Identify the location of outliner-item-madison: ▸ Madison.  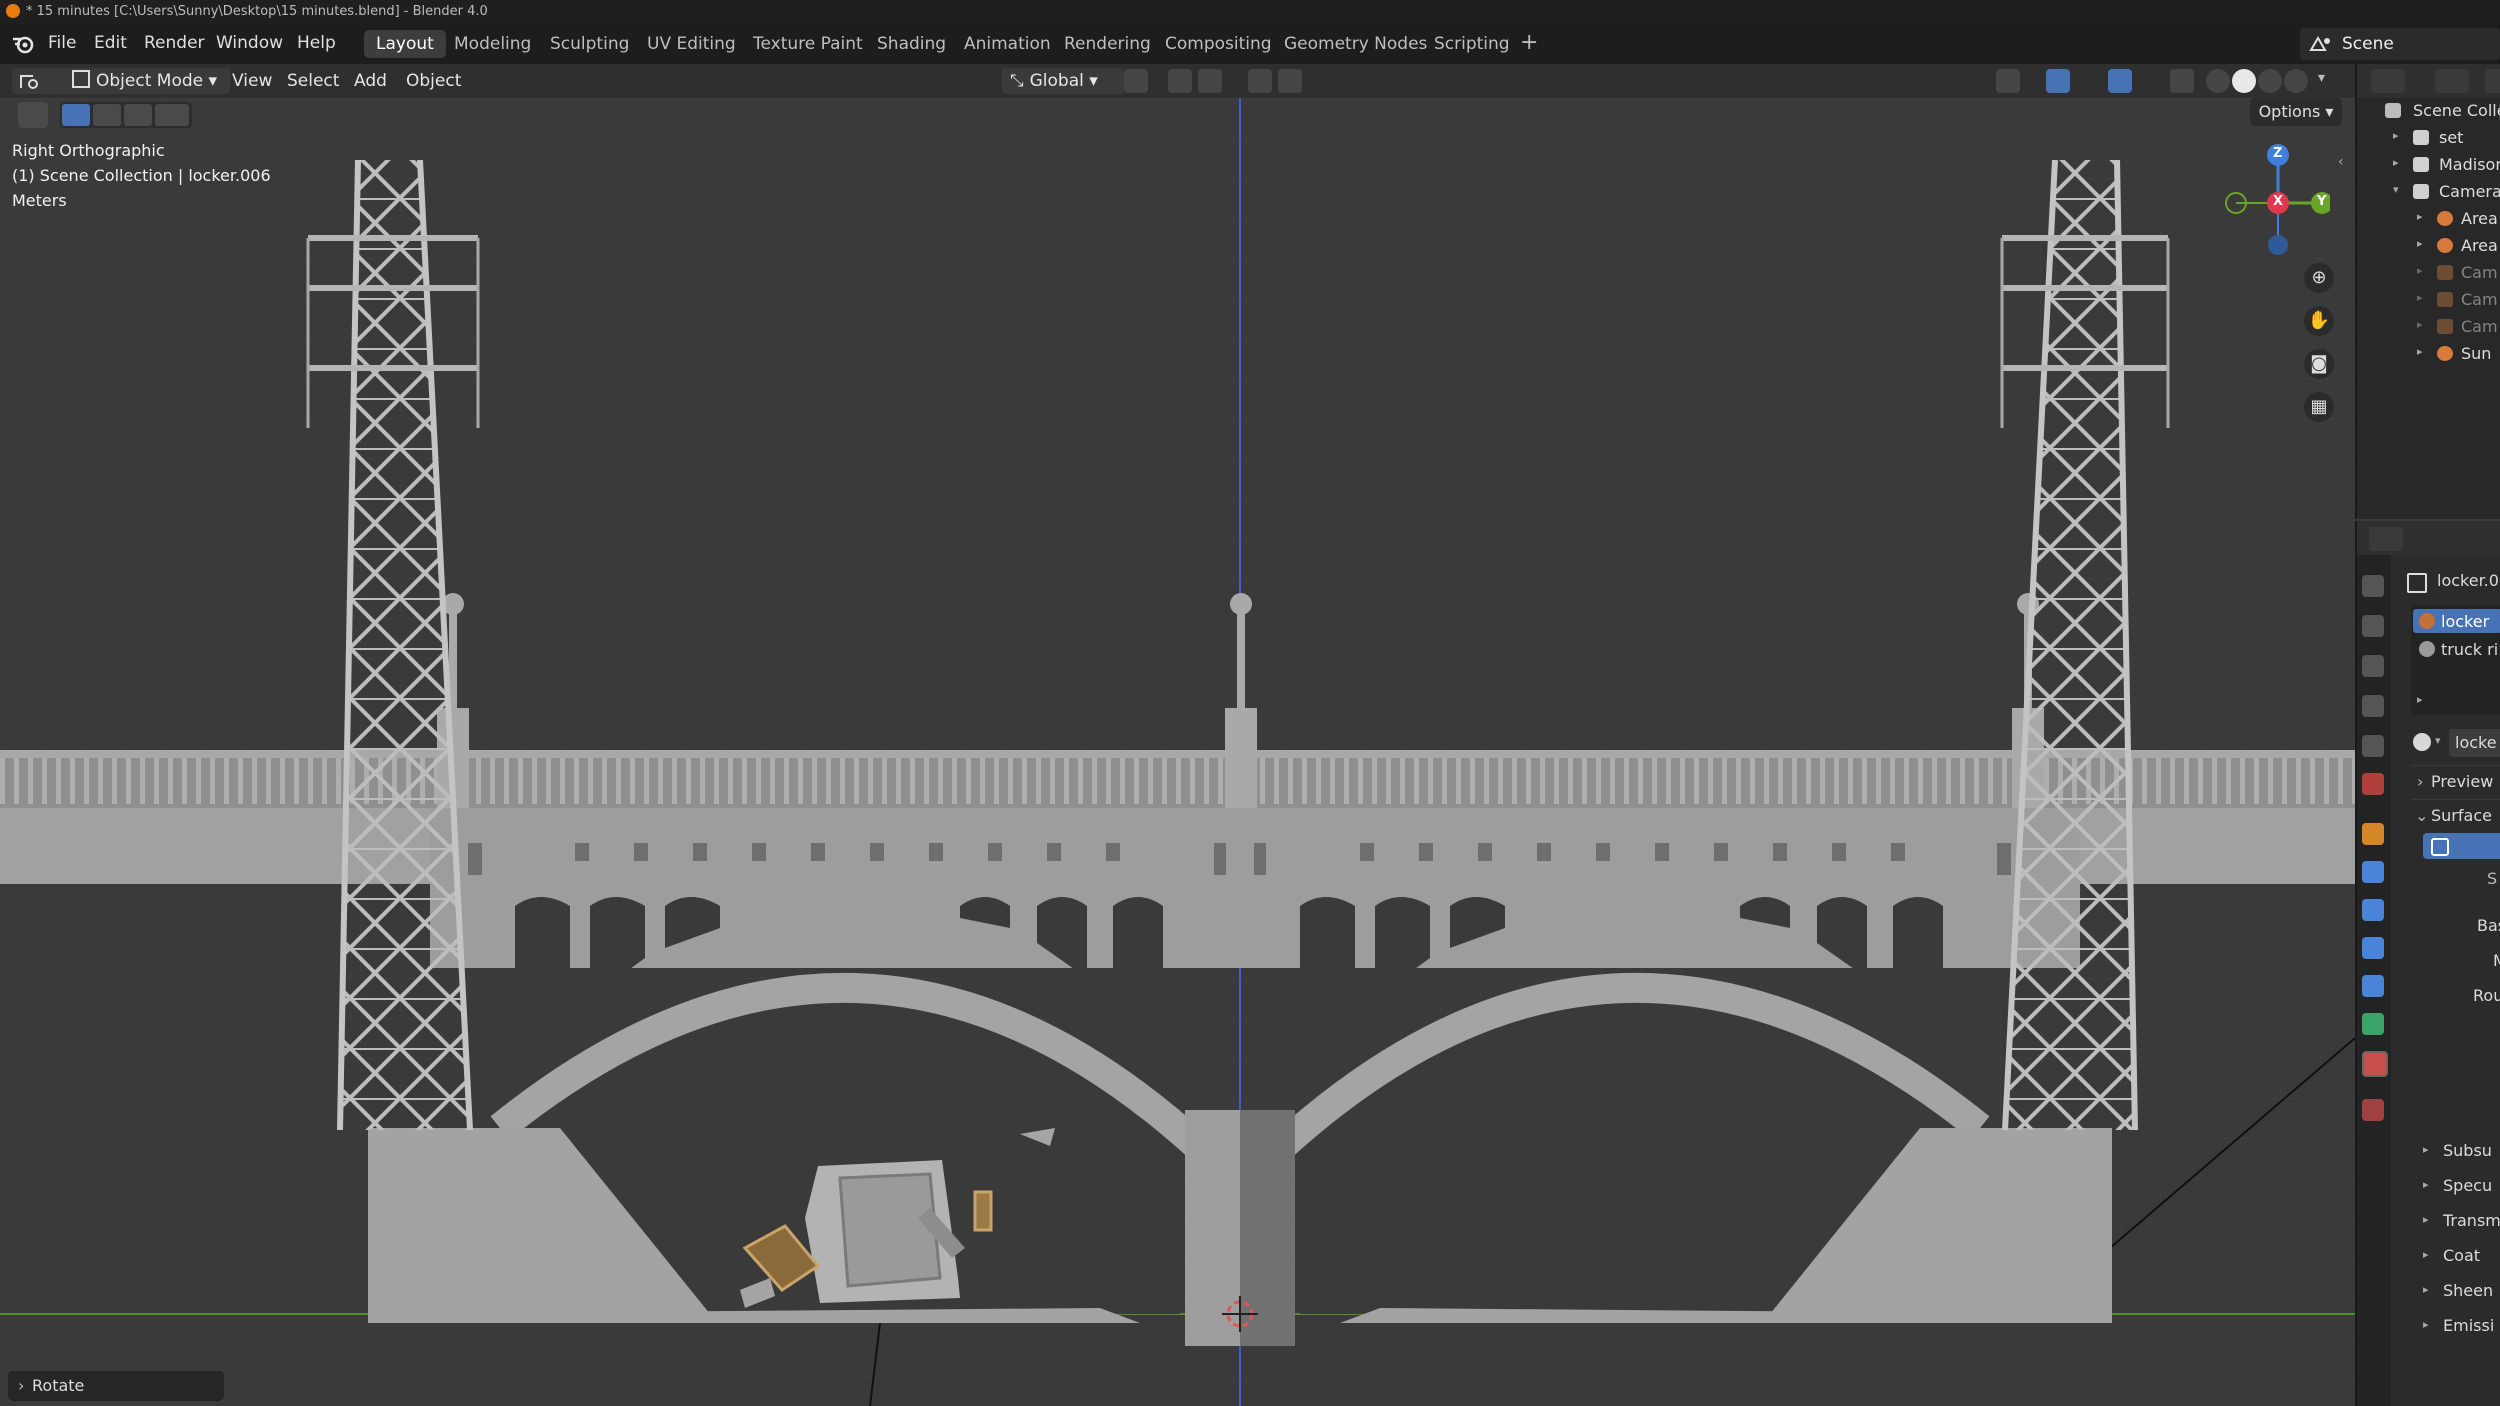
(2428, 165).